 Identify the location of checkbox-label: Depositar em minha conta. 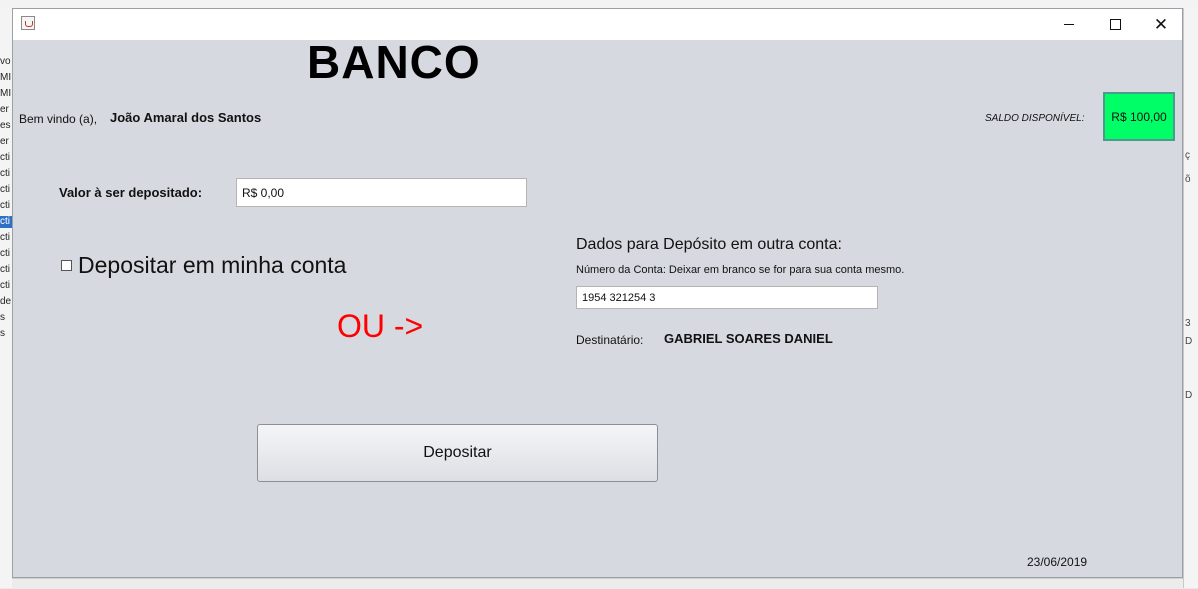
(212, 265).